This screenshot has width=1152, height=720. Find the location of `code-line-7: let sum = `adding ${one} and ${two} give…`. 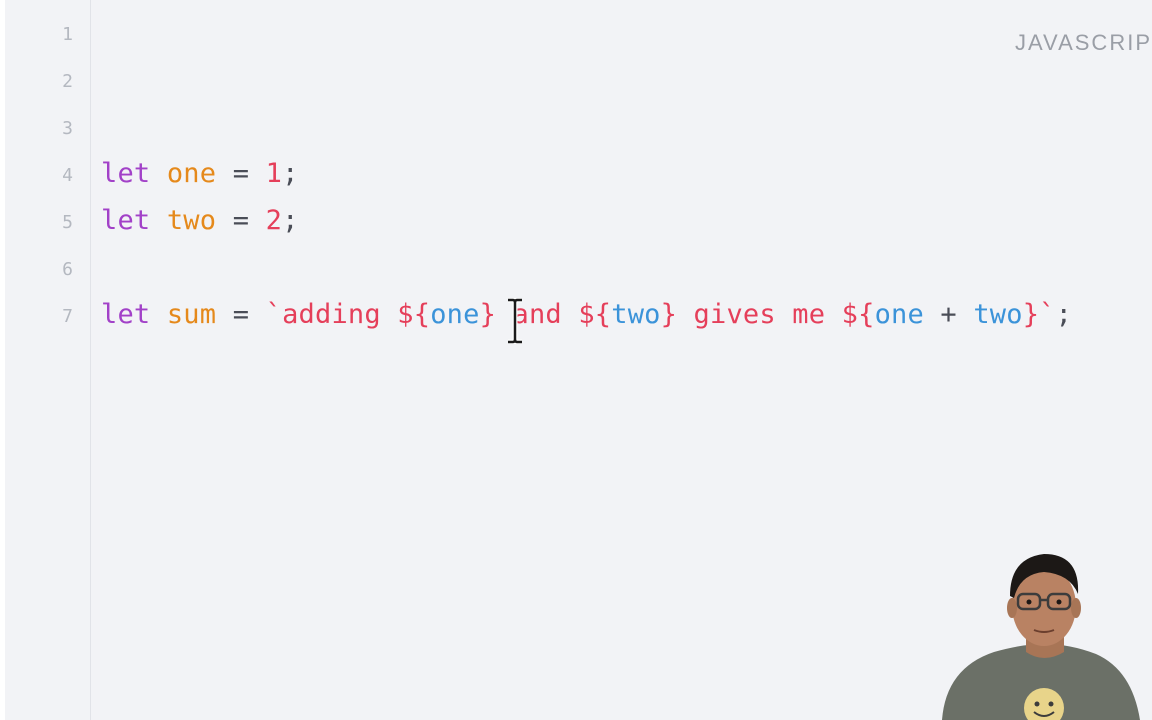

code-line-7: let sum = `adding ${one} and ${two} give… is located at coordinates (586, 314).